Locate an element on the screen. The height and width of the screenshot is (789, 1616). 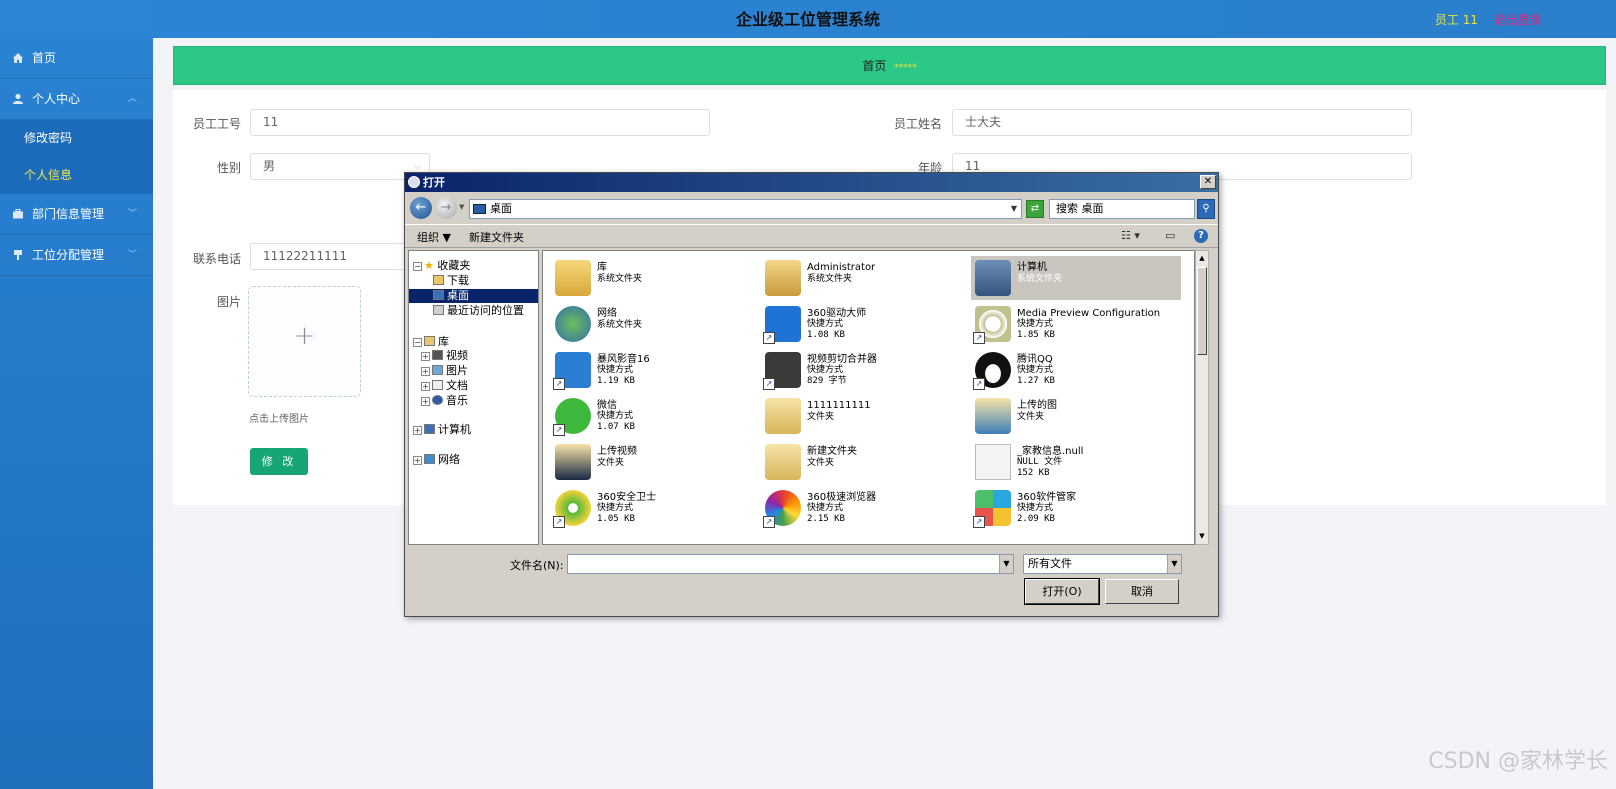
file-item-administrator: Administrator 系统文件夹 is located at coordinates (866, 278).